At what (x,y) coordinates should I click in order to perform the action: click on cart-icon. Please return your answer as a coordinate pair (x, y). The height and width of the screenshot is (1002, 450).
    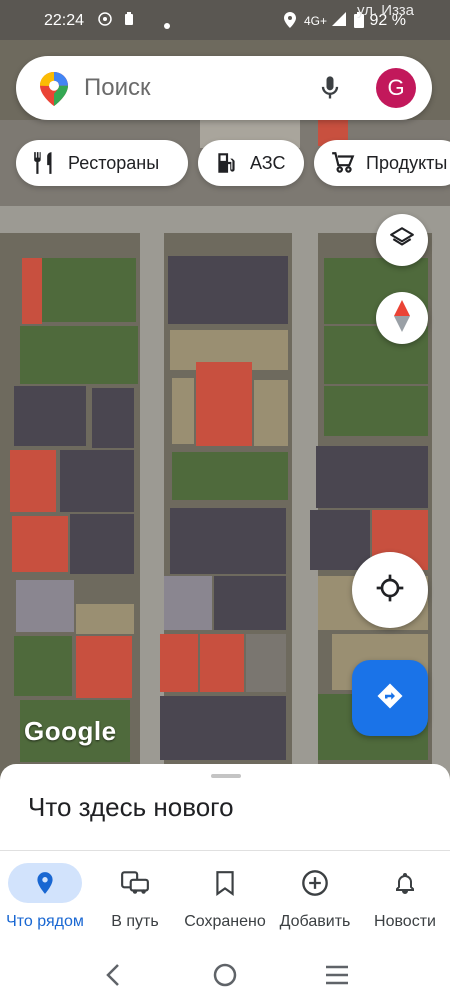
    Looking at the image, I should click on (343, 163).